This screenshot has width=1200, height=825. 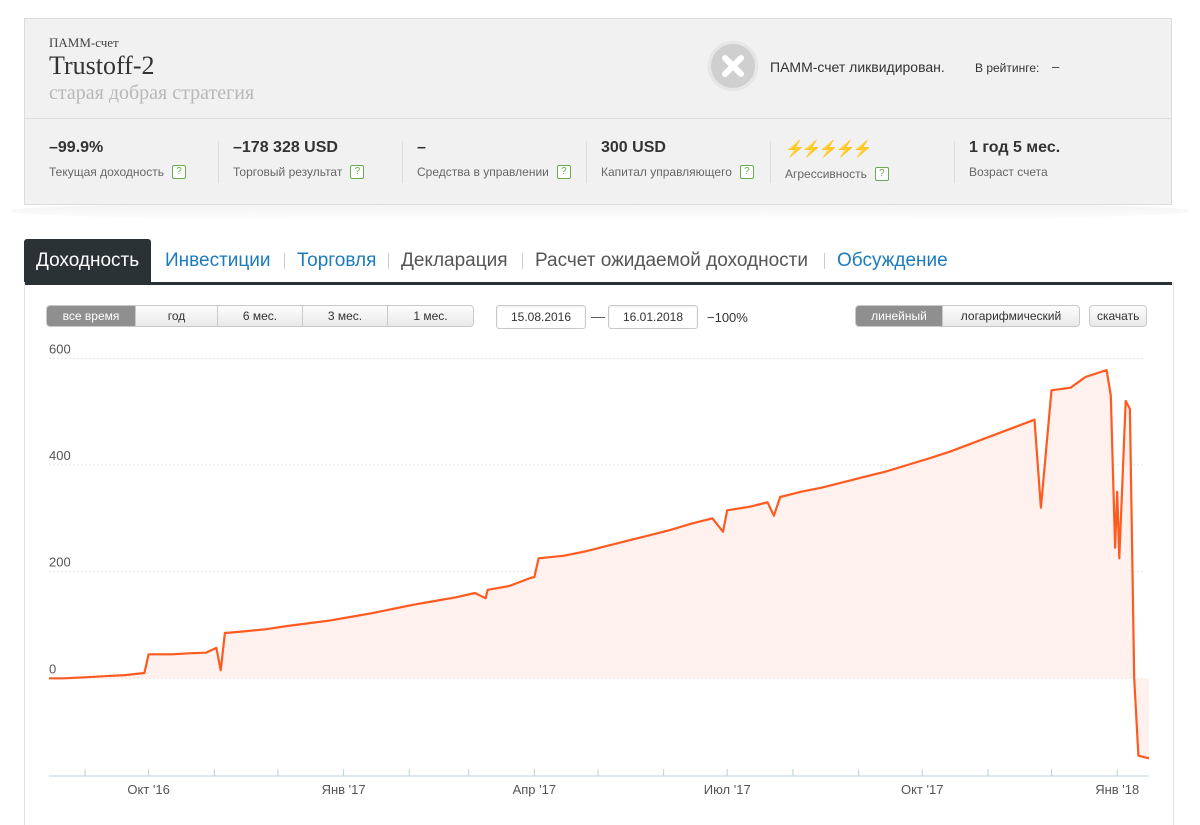 What do you see at coordinates (483, 172) in the screenshot?
I see `stat-label: Средства в управлении` at bounding box center [483, 172].